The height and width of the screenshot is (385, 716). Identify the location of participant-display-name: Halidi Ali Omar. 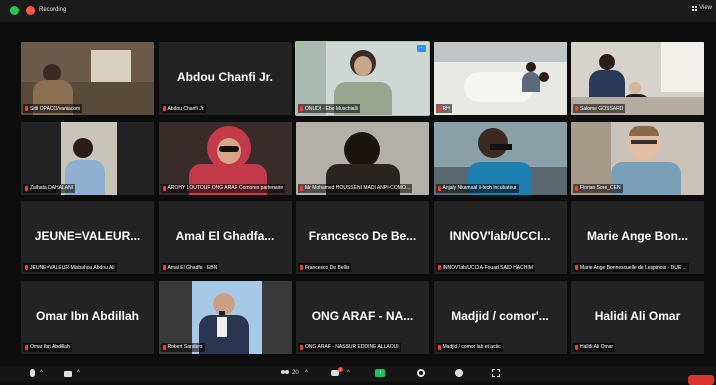
(637, 315).